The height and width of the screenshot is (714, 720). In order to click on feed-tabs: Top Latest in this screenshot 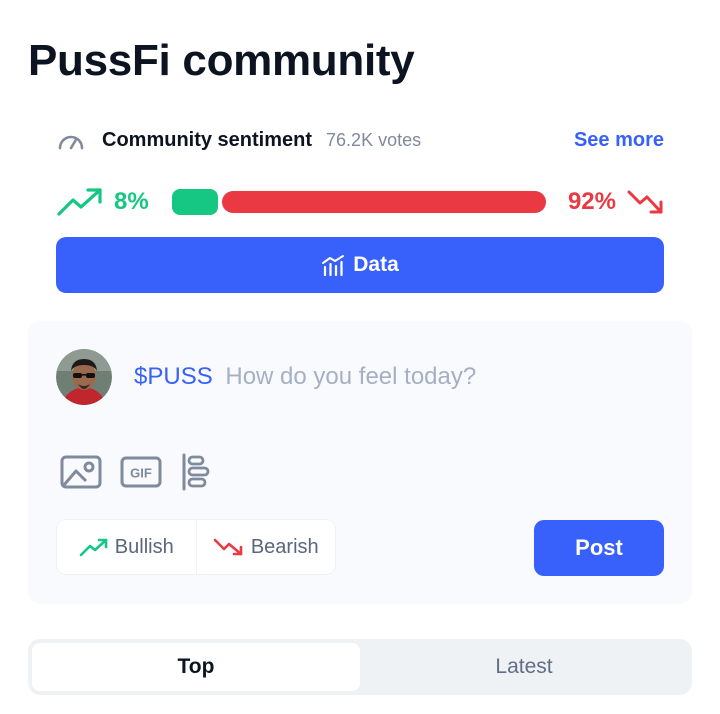, I will do `click(360, 667)`.